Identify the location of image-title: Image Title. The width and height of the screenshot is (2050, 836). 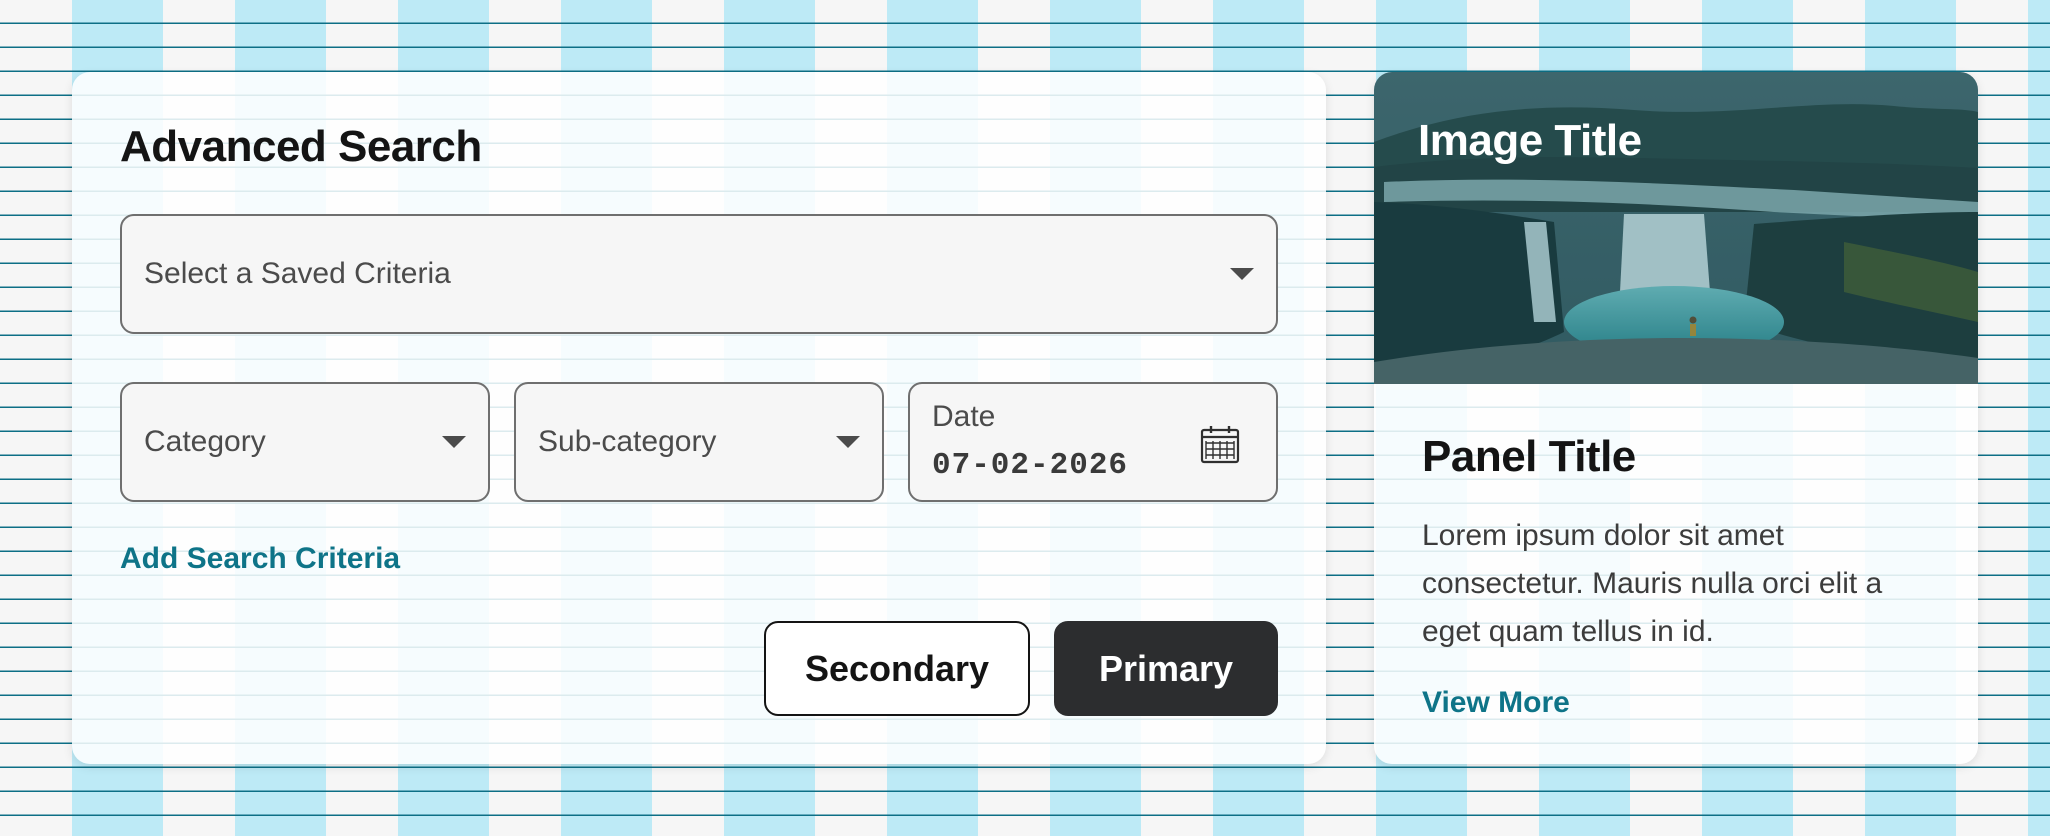
(1530, 140).